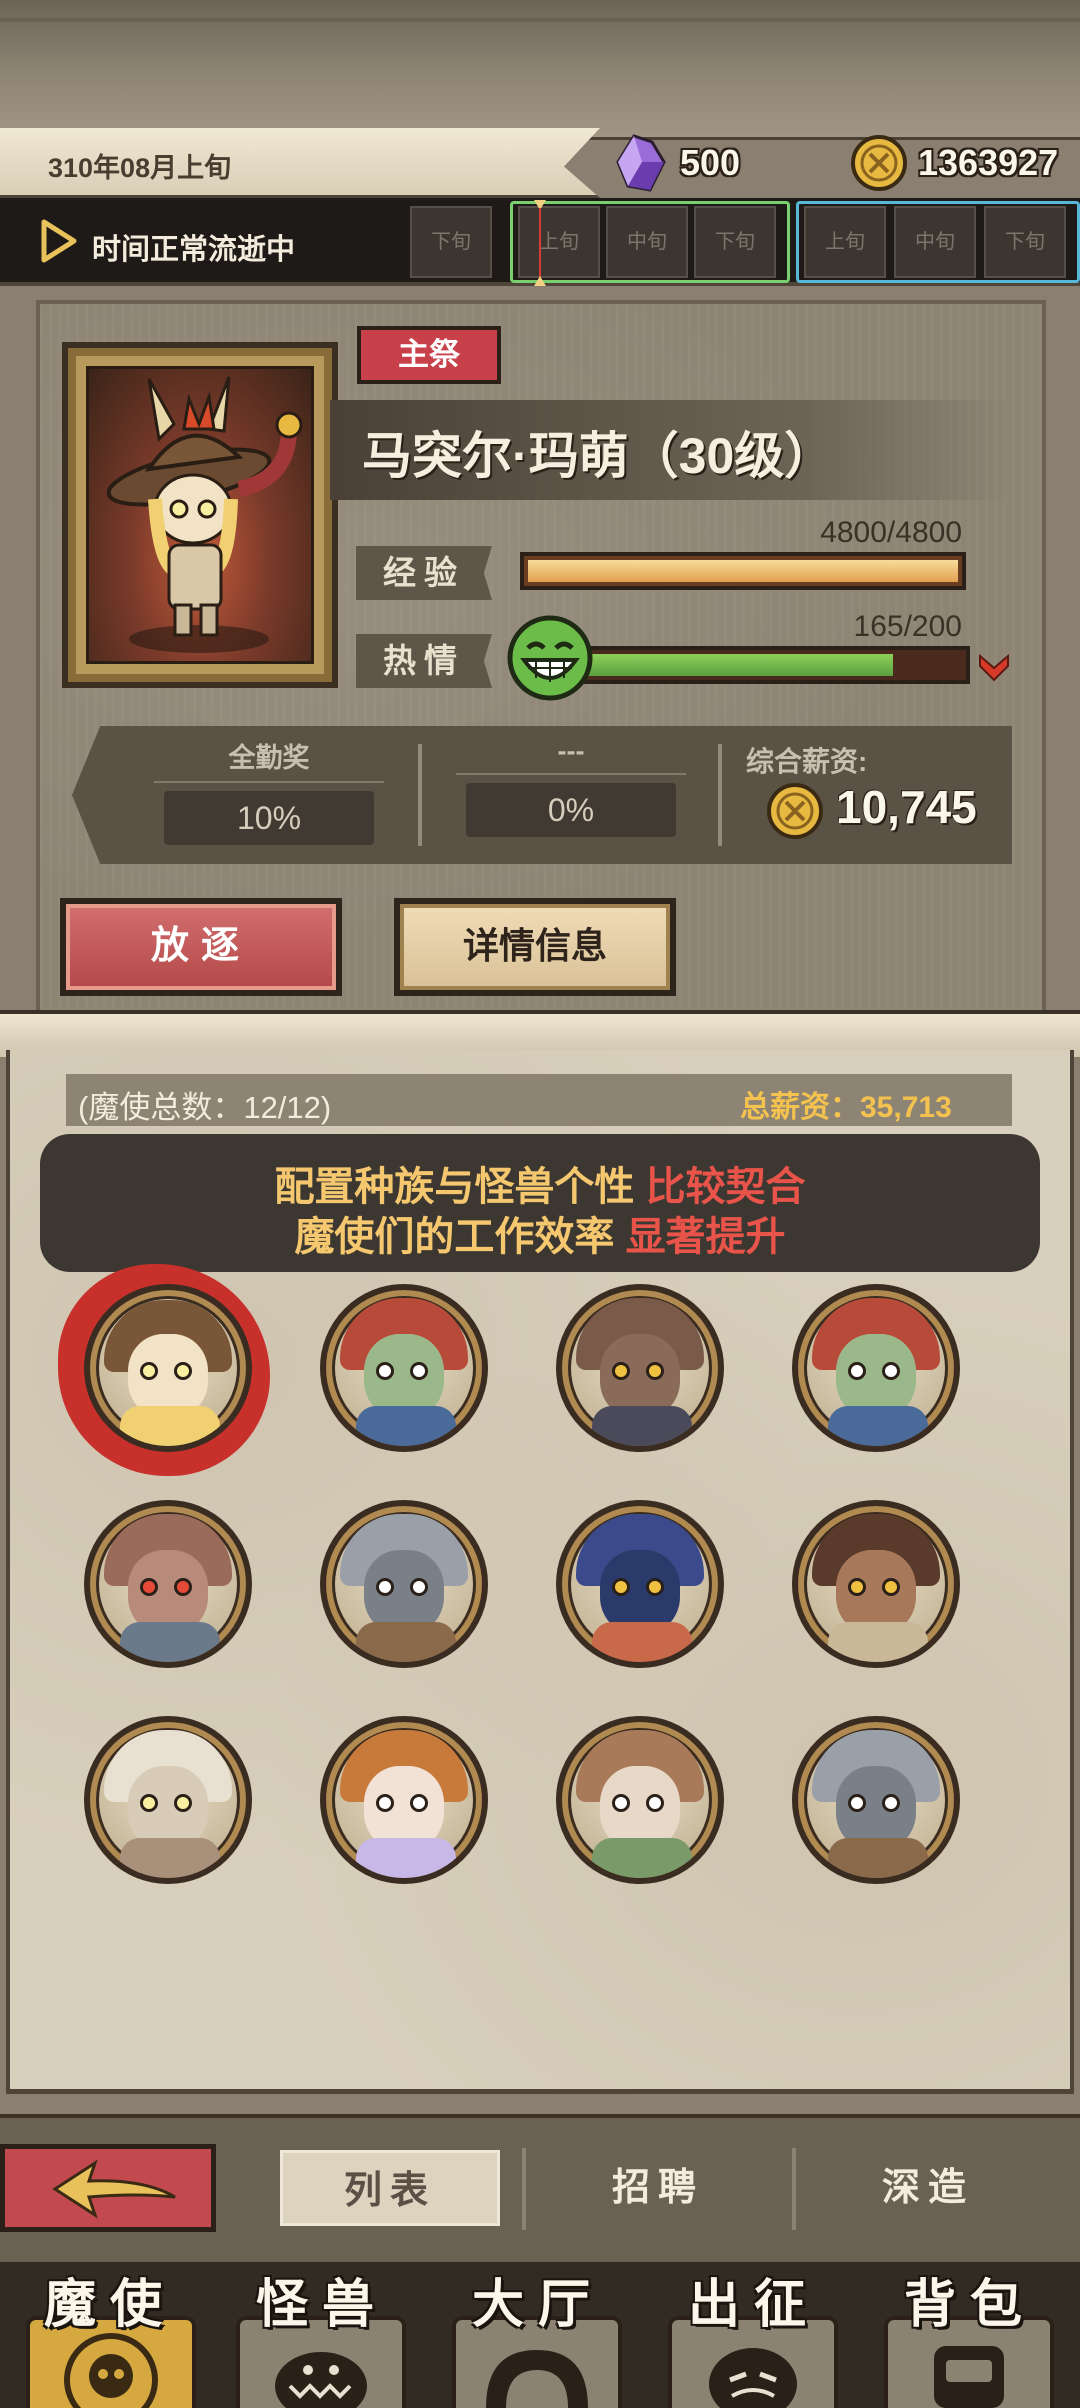 The width and height of the screenshot is (1080, 2408). What do you see at coordinates (269, 758) in the screenshot?
I see `bonus-title: 全勤奖` at bounding box center [269, 758].